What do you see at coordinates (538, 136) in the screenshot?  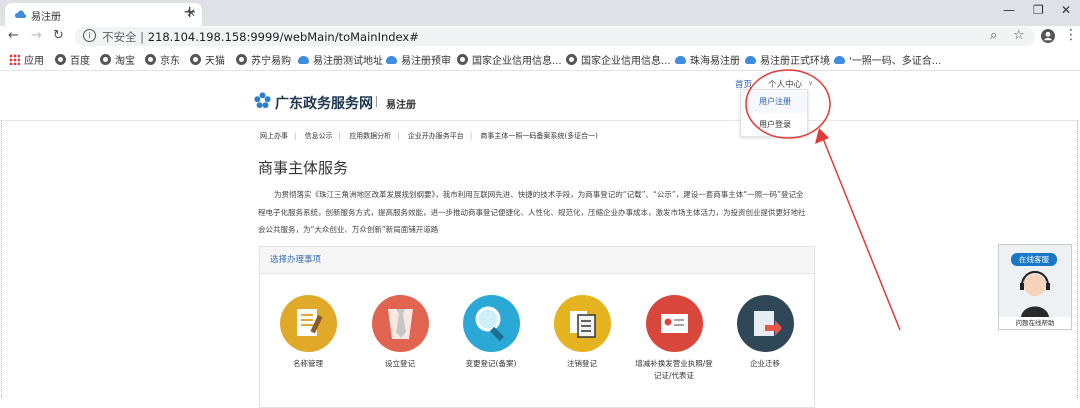 I see `nav-link-filing-system: 商事主体一照一码备案系统(多证合一)` at bounding box center [538, 136].